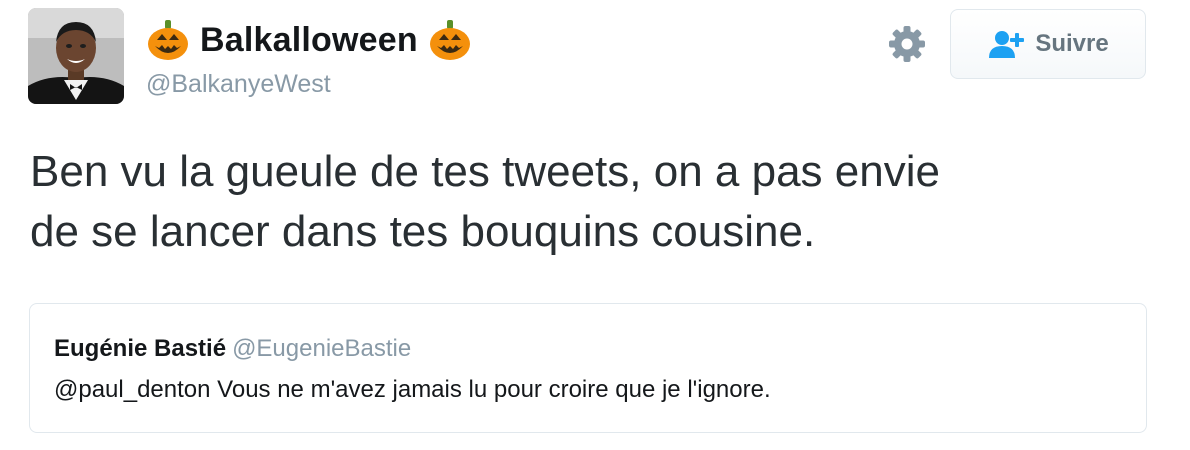  Describe the element at coordinates (322, 348) in the screenshot. I see `quoted-tweet-handle: @EugenieBastie` at that location.